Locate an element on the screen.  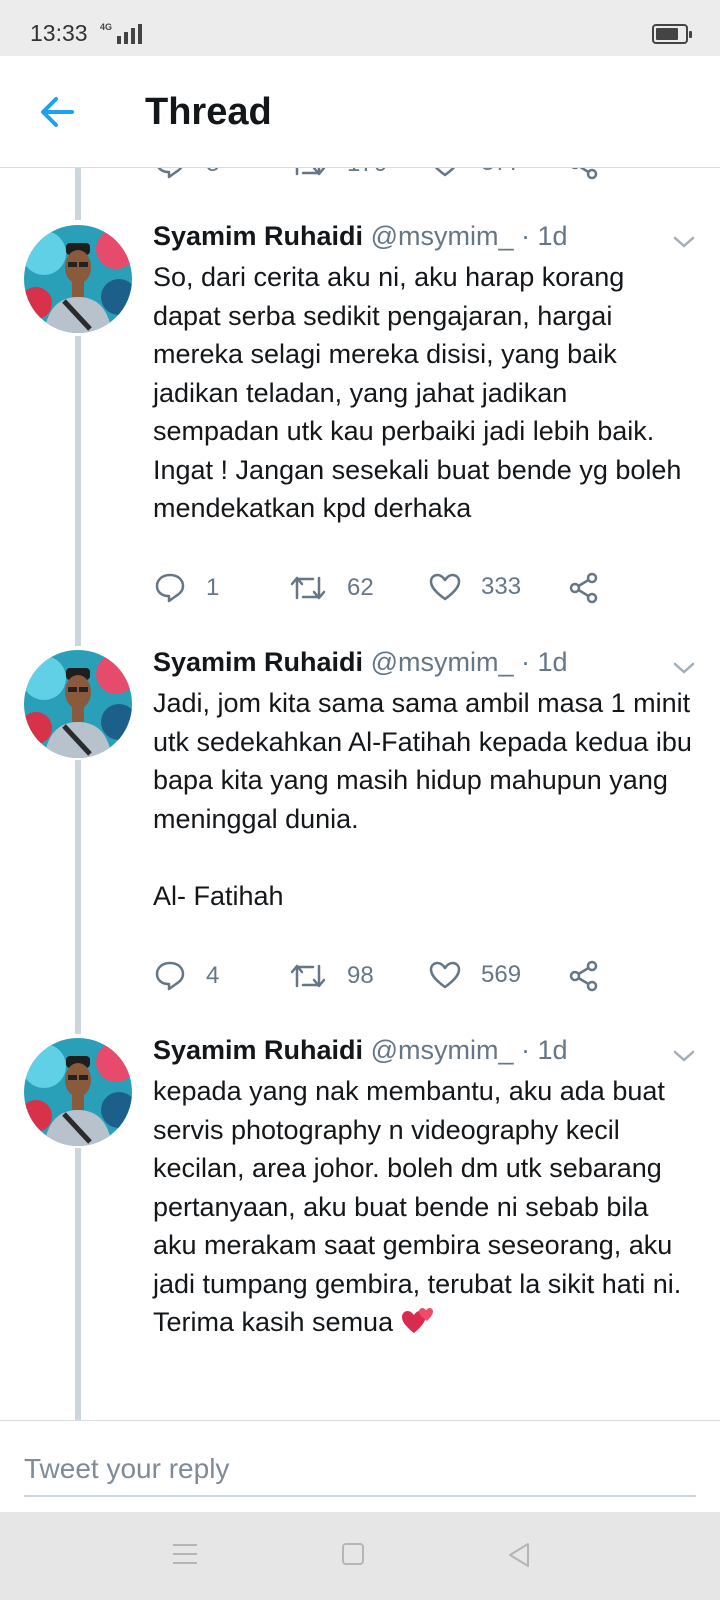
status-time: 13:33 is located at coordinates (59, 33).